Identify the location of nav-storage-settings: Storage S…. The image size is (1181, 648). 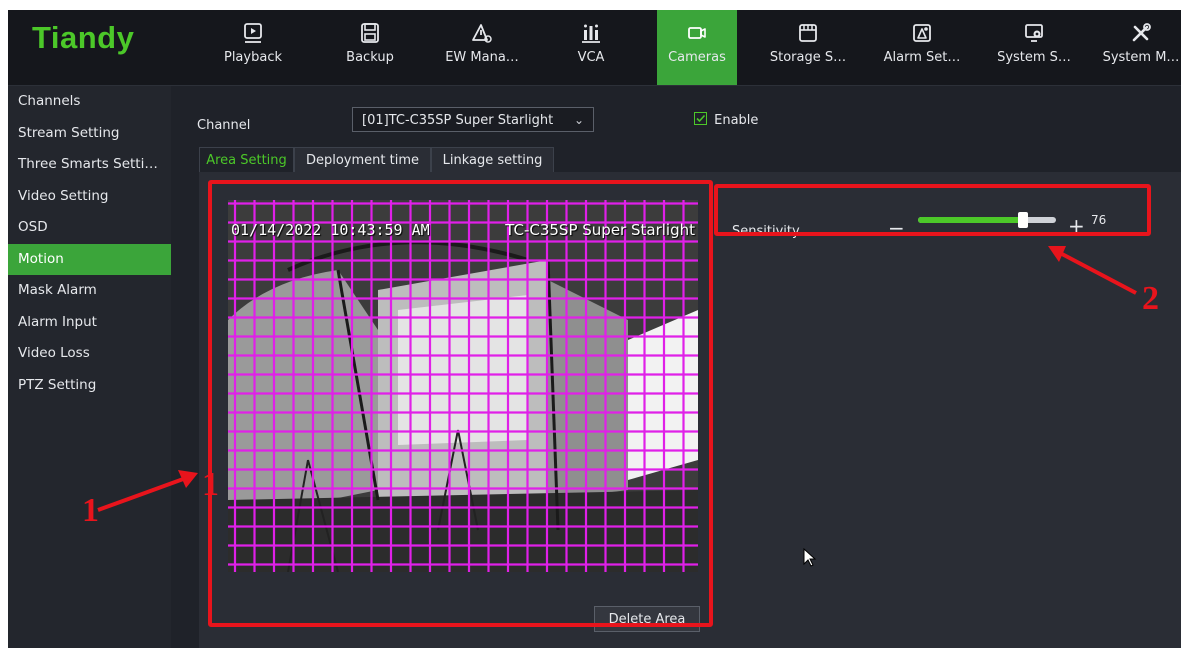
(808, 47).